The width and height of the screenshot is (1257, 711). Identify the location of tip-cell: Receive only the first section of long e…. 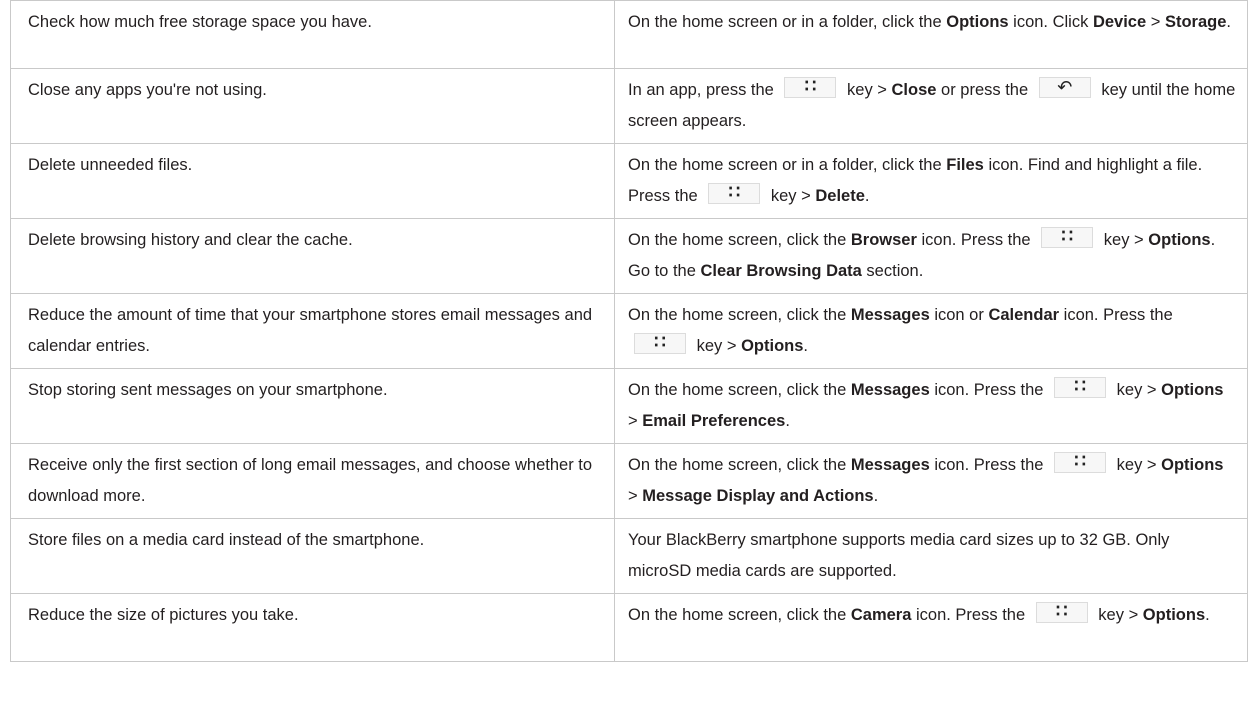
(312, 481).